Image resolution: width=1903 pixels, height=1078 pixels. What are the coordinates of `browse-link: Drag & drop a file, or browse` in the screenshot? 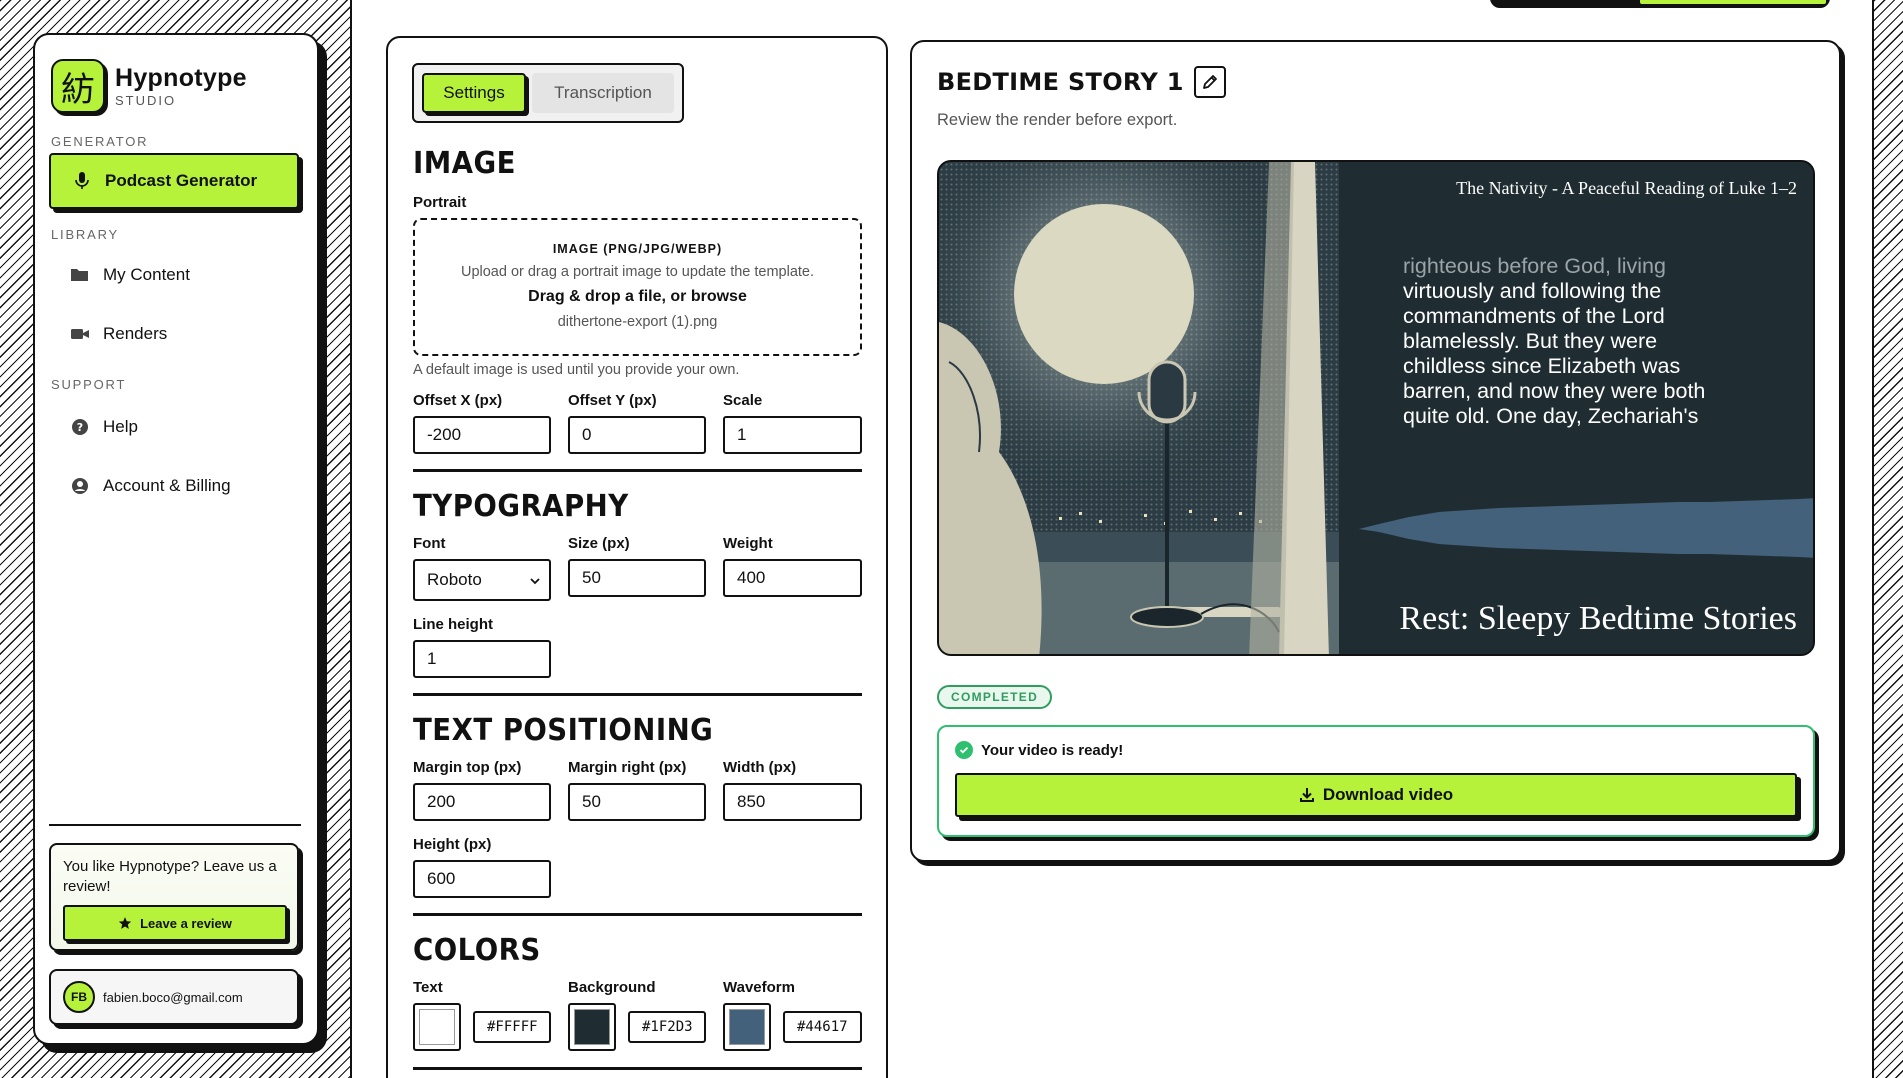 It's located at (637, 297).